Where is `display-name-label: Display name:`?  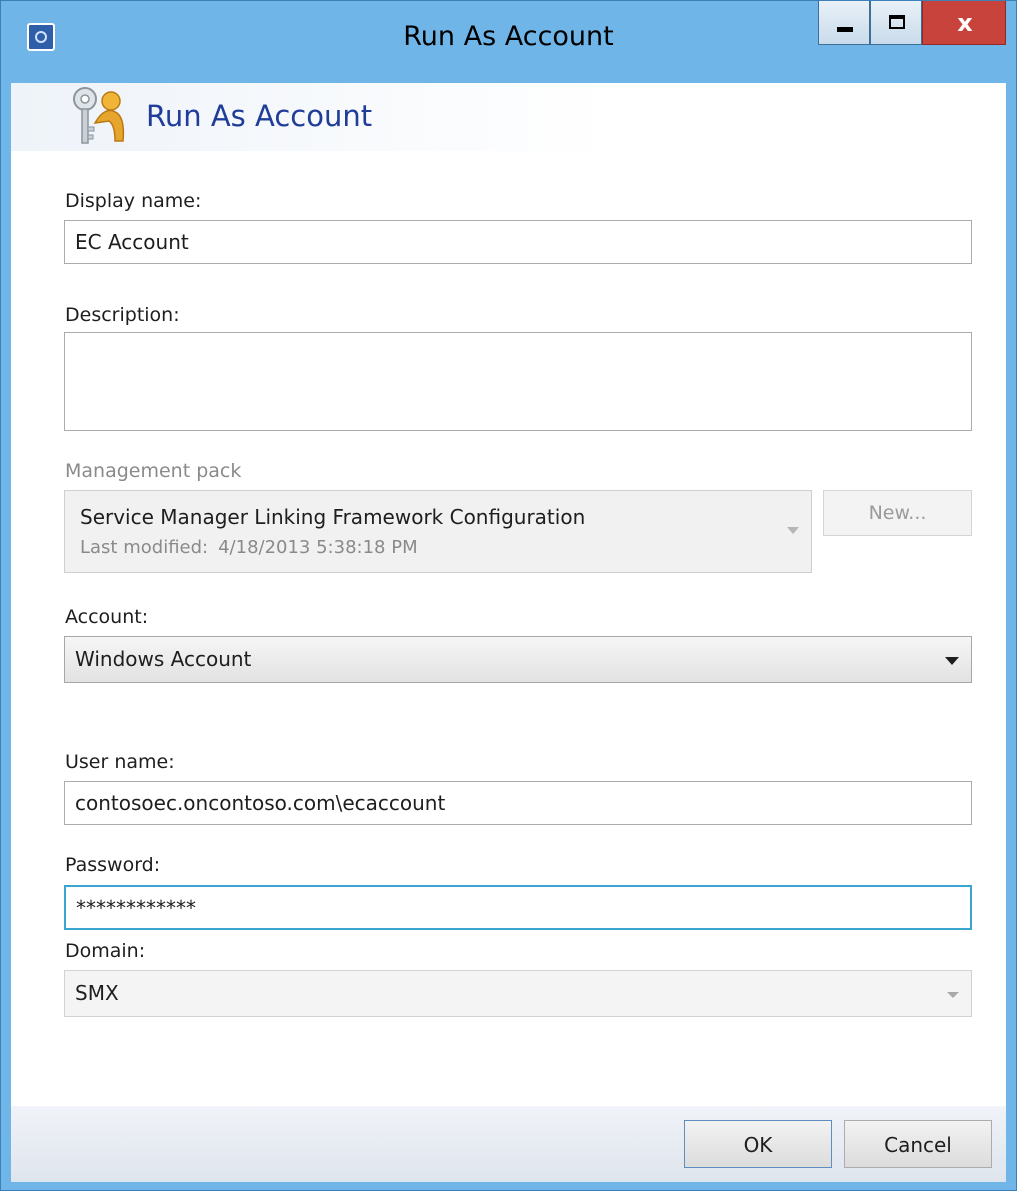
display-name-label: Display name: is located at coordinates (133, 201).